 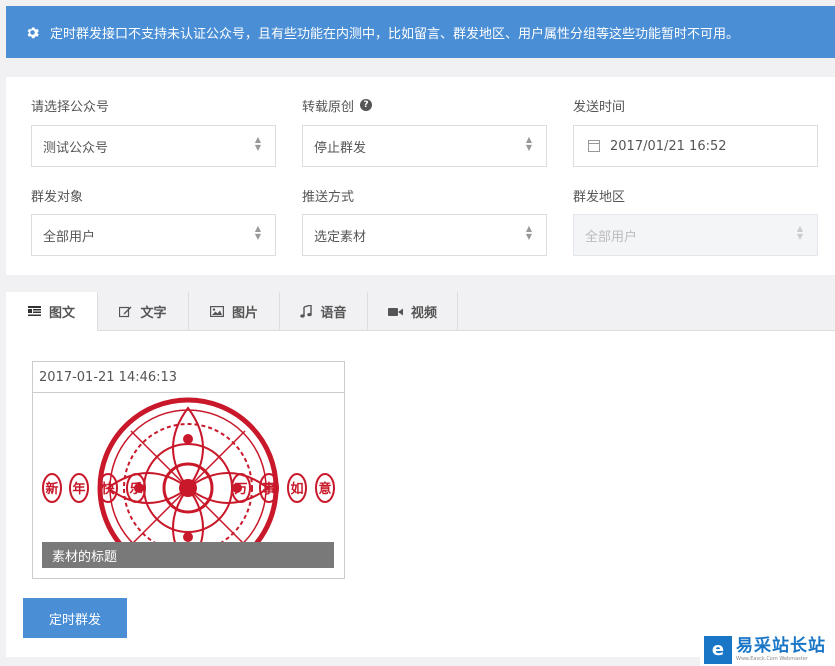 I want to click on tab-image-label: 图片, so click(x=244, y=313).